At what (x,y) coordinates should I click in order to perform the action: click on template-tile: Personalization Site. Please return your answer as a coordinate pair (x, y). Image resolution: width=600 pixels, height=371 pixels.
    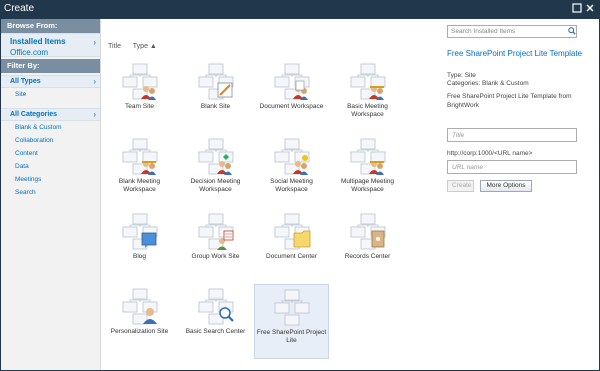
    Looking at the image, I should click on (139, 321).